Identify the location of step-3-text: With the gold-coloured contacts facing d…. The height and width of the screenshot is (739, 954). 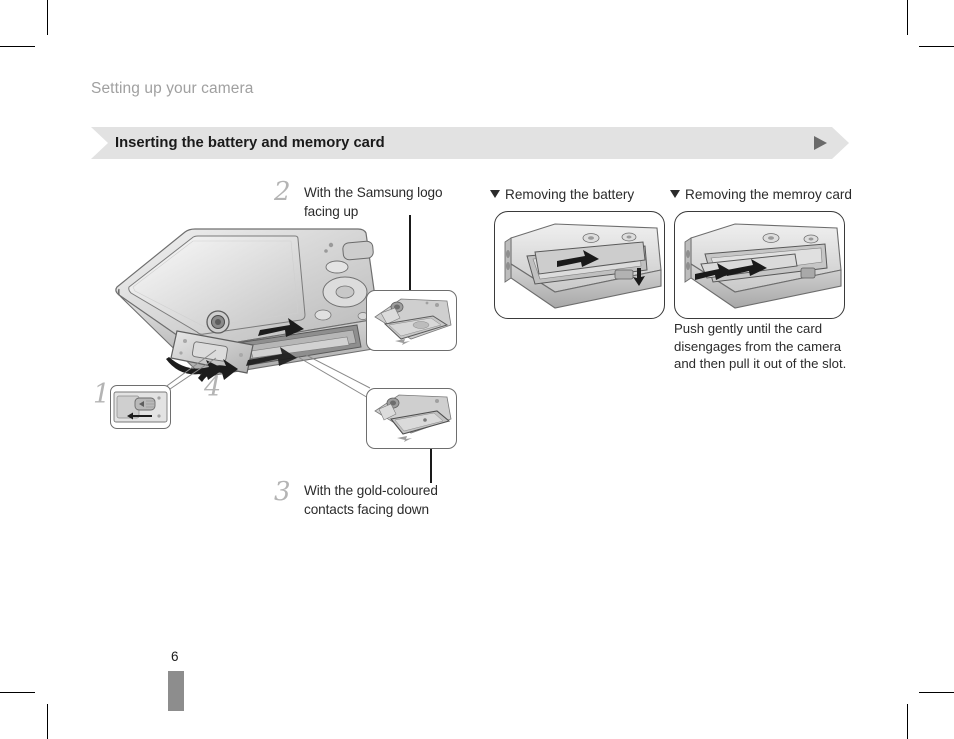
(371, 500).